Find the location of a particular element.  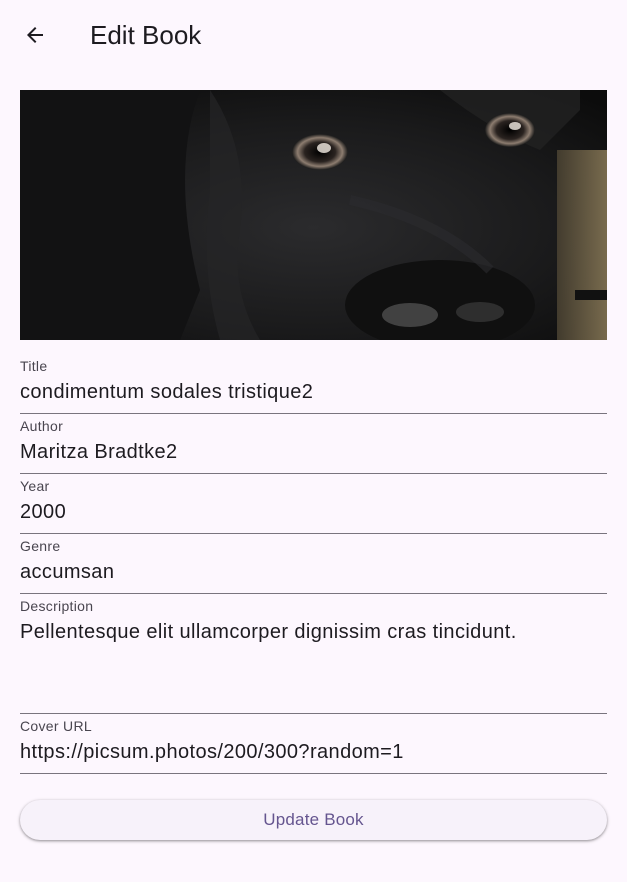

update-book-label: Update Book is located at coordinates (313, 819).